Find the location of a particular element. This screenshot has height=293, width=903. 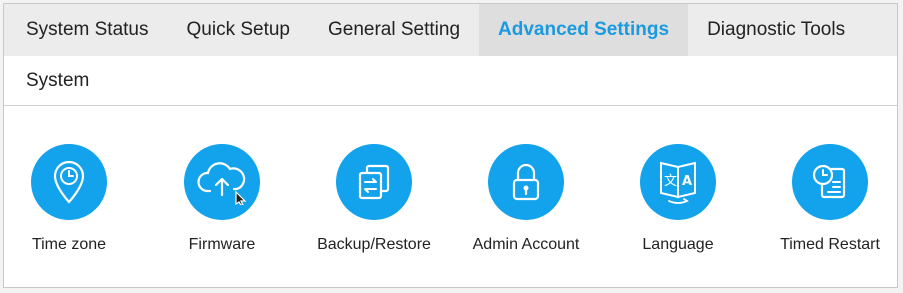

tab-quick-setup: Quick Setup is located at coordinates (239, 30).